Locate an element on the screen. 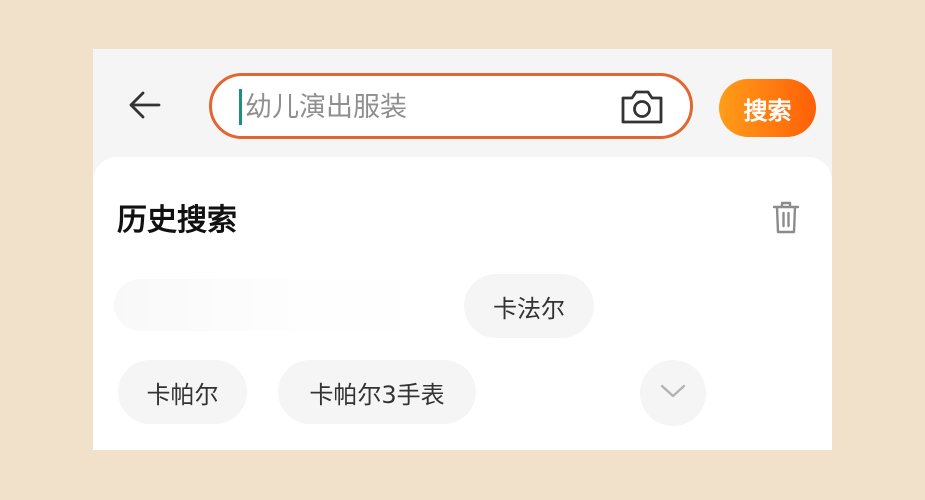  camera-button is located at coordinates (642, 109).